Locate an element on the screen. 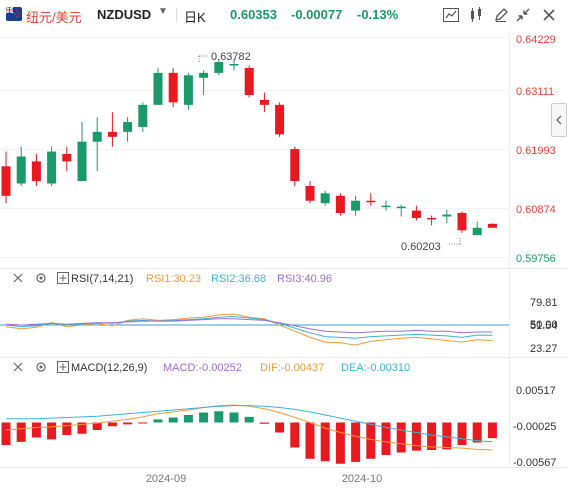 Image resolution: width=568 pixels, height=495 pixels. y-tick-label: 51.54 is located at coordinates (544, 326).